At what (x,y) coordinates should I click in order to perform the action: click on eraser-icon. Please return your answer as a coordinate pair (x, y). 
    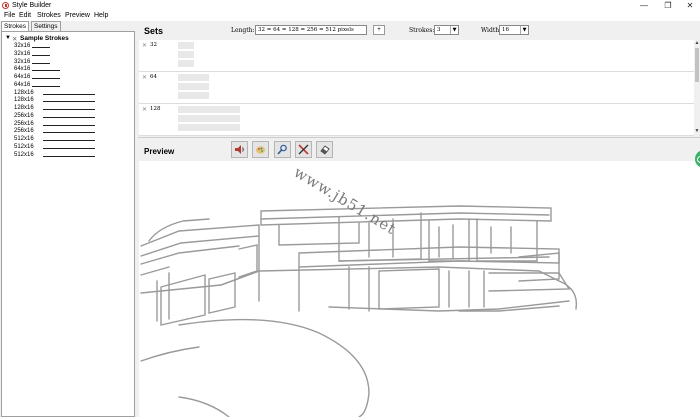
    Looking at the image, I should click on (325, 150).